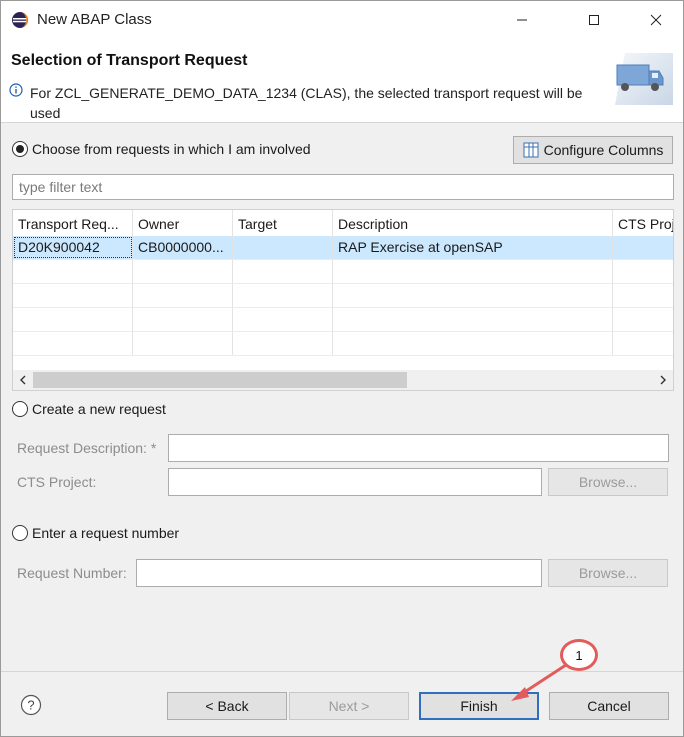 The height and width of the screenshot is (737, 684). I want to click on filter-input: type filter text, so click(343, 187).